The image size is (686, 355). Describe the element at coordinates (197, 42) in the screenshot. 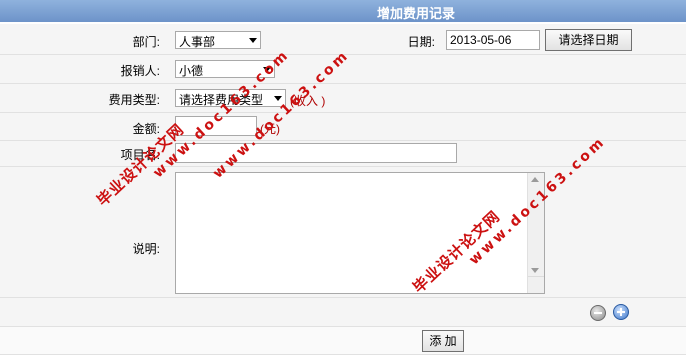

I see `department-value: 人事部` at that location.